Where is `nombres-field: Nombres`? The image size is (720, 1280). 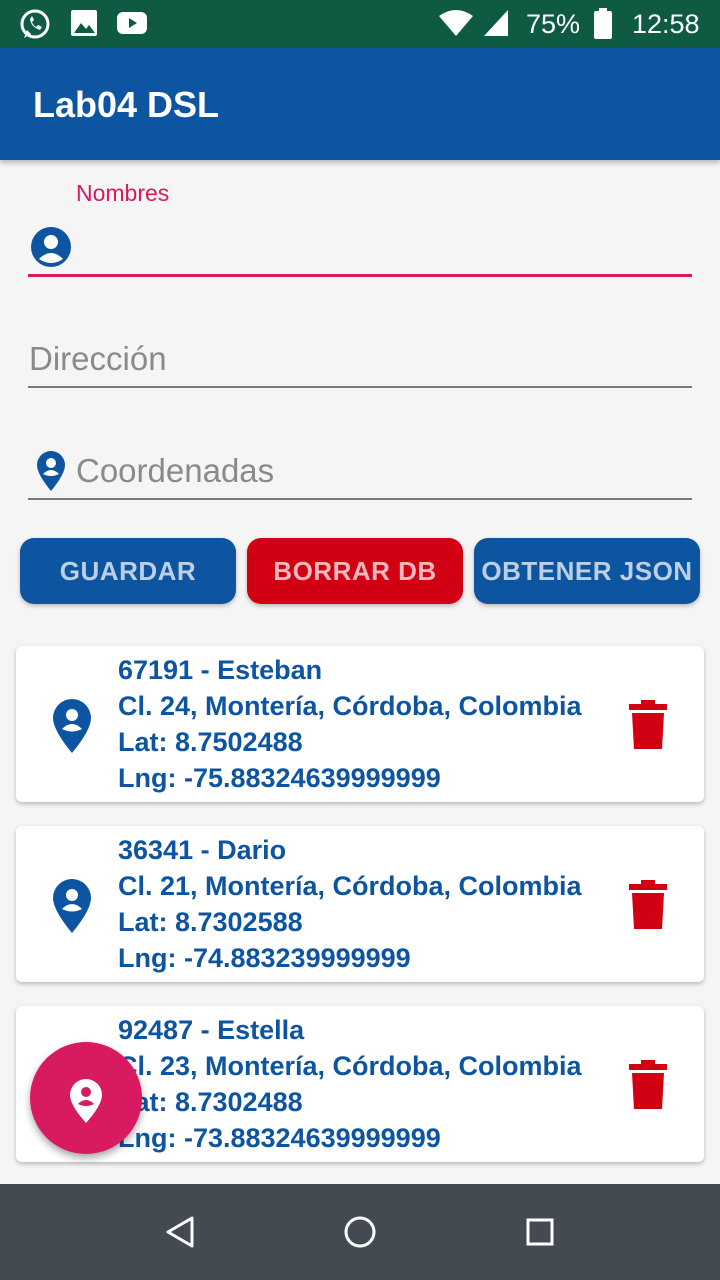 nombres-field: Nombres is located at coordinates (360, 220).